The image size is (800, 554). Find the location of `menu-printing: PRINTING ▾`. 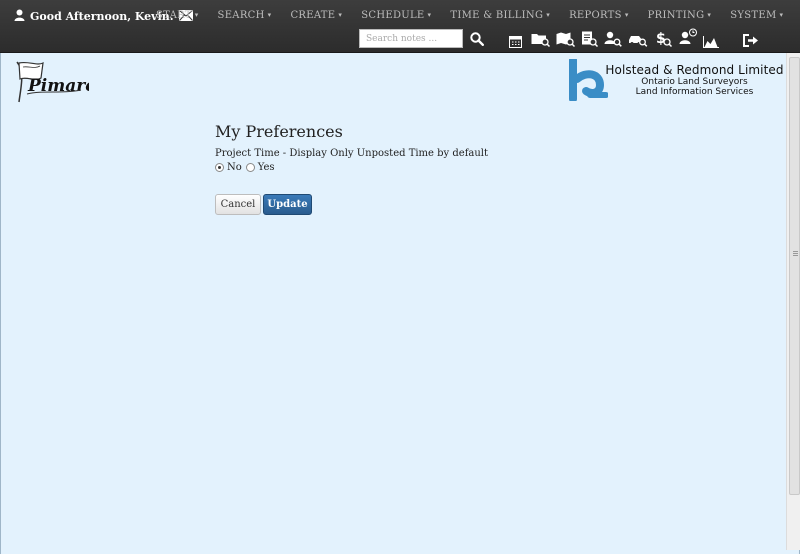

menu-printing: PRINTING ▾ is located at coordinates (680, 15).